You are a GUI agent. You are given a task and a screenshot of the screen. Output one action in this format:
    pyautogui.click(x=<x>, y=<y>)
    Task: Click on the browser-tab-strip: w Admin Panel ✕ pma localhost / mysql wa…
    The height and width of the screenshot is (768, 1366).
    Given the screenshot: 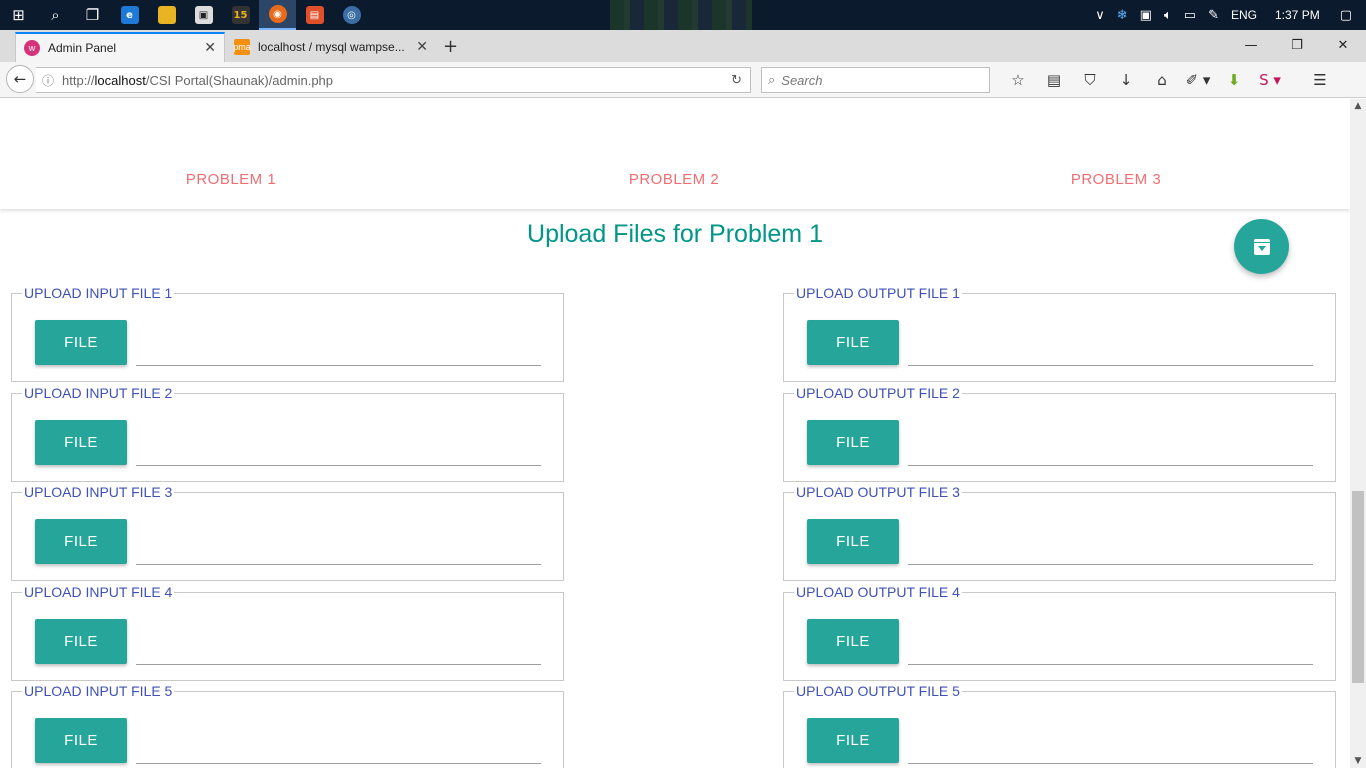 What is the action you would take?
    pyautogui.click(x=683, y=46)
    